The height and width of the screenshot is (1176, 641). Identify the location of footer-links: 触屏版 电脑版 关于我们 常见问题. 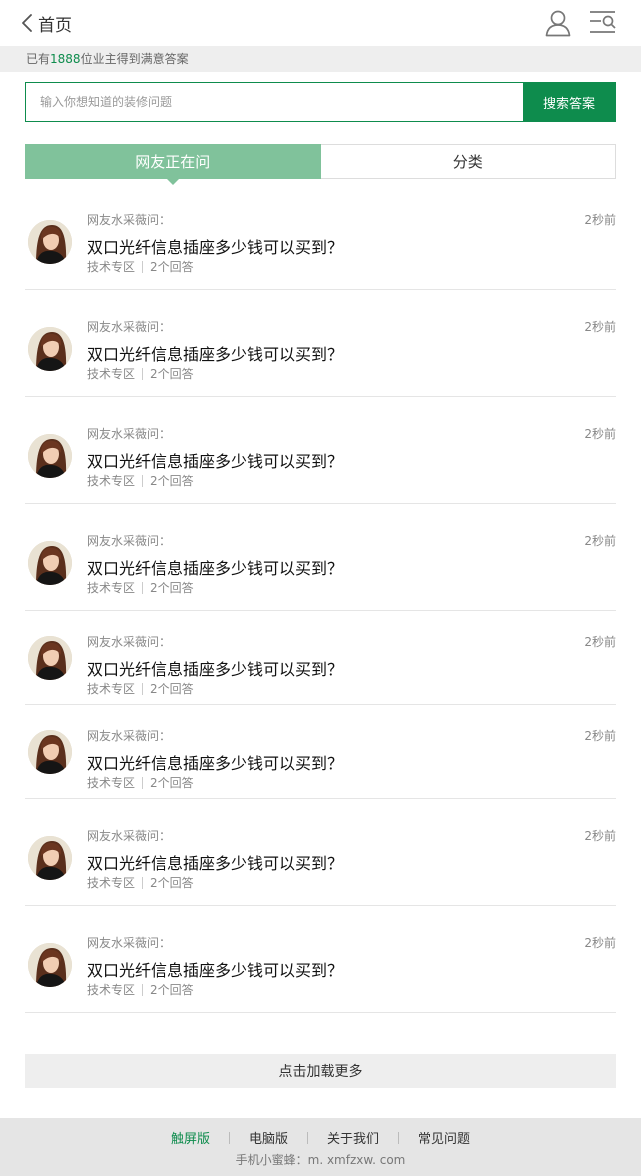
(320, 1137).